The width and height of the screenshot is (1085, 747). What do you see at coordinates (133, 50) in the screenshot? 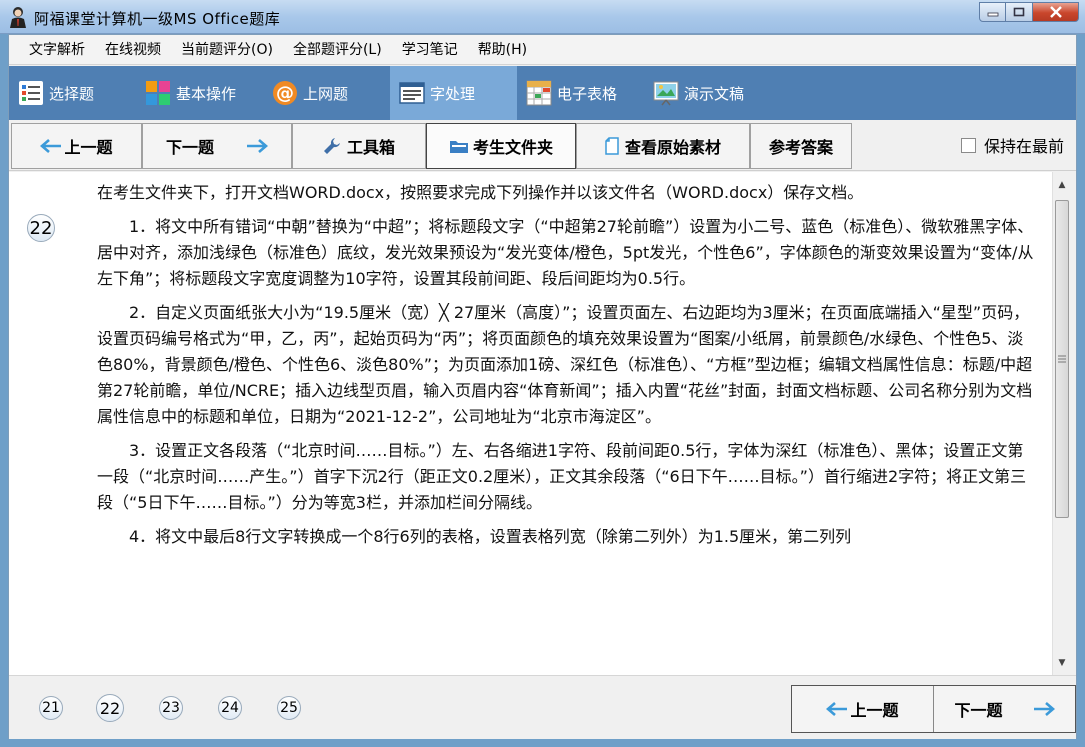
I see `menu-online-video: 在线视频` at bounding box center [133, 50].